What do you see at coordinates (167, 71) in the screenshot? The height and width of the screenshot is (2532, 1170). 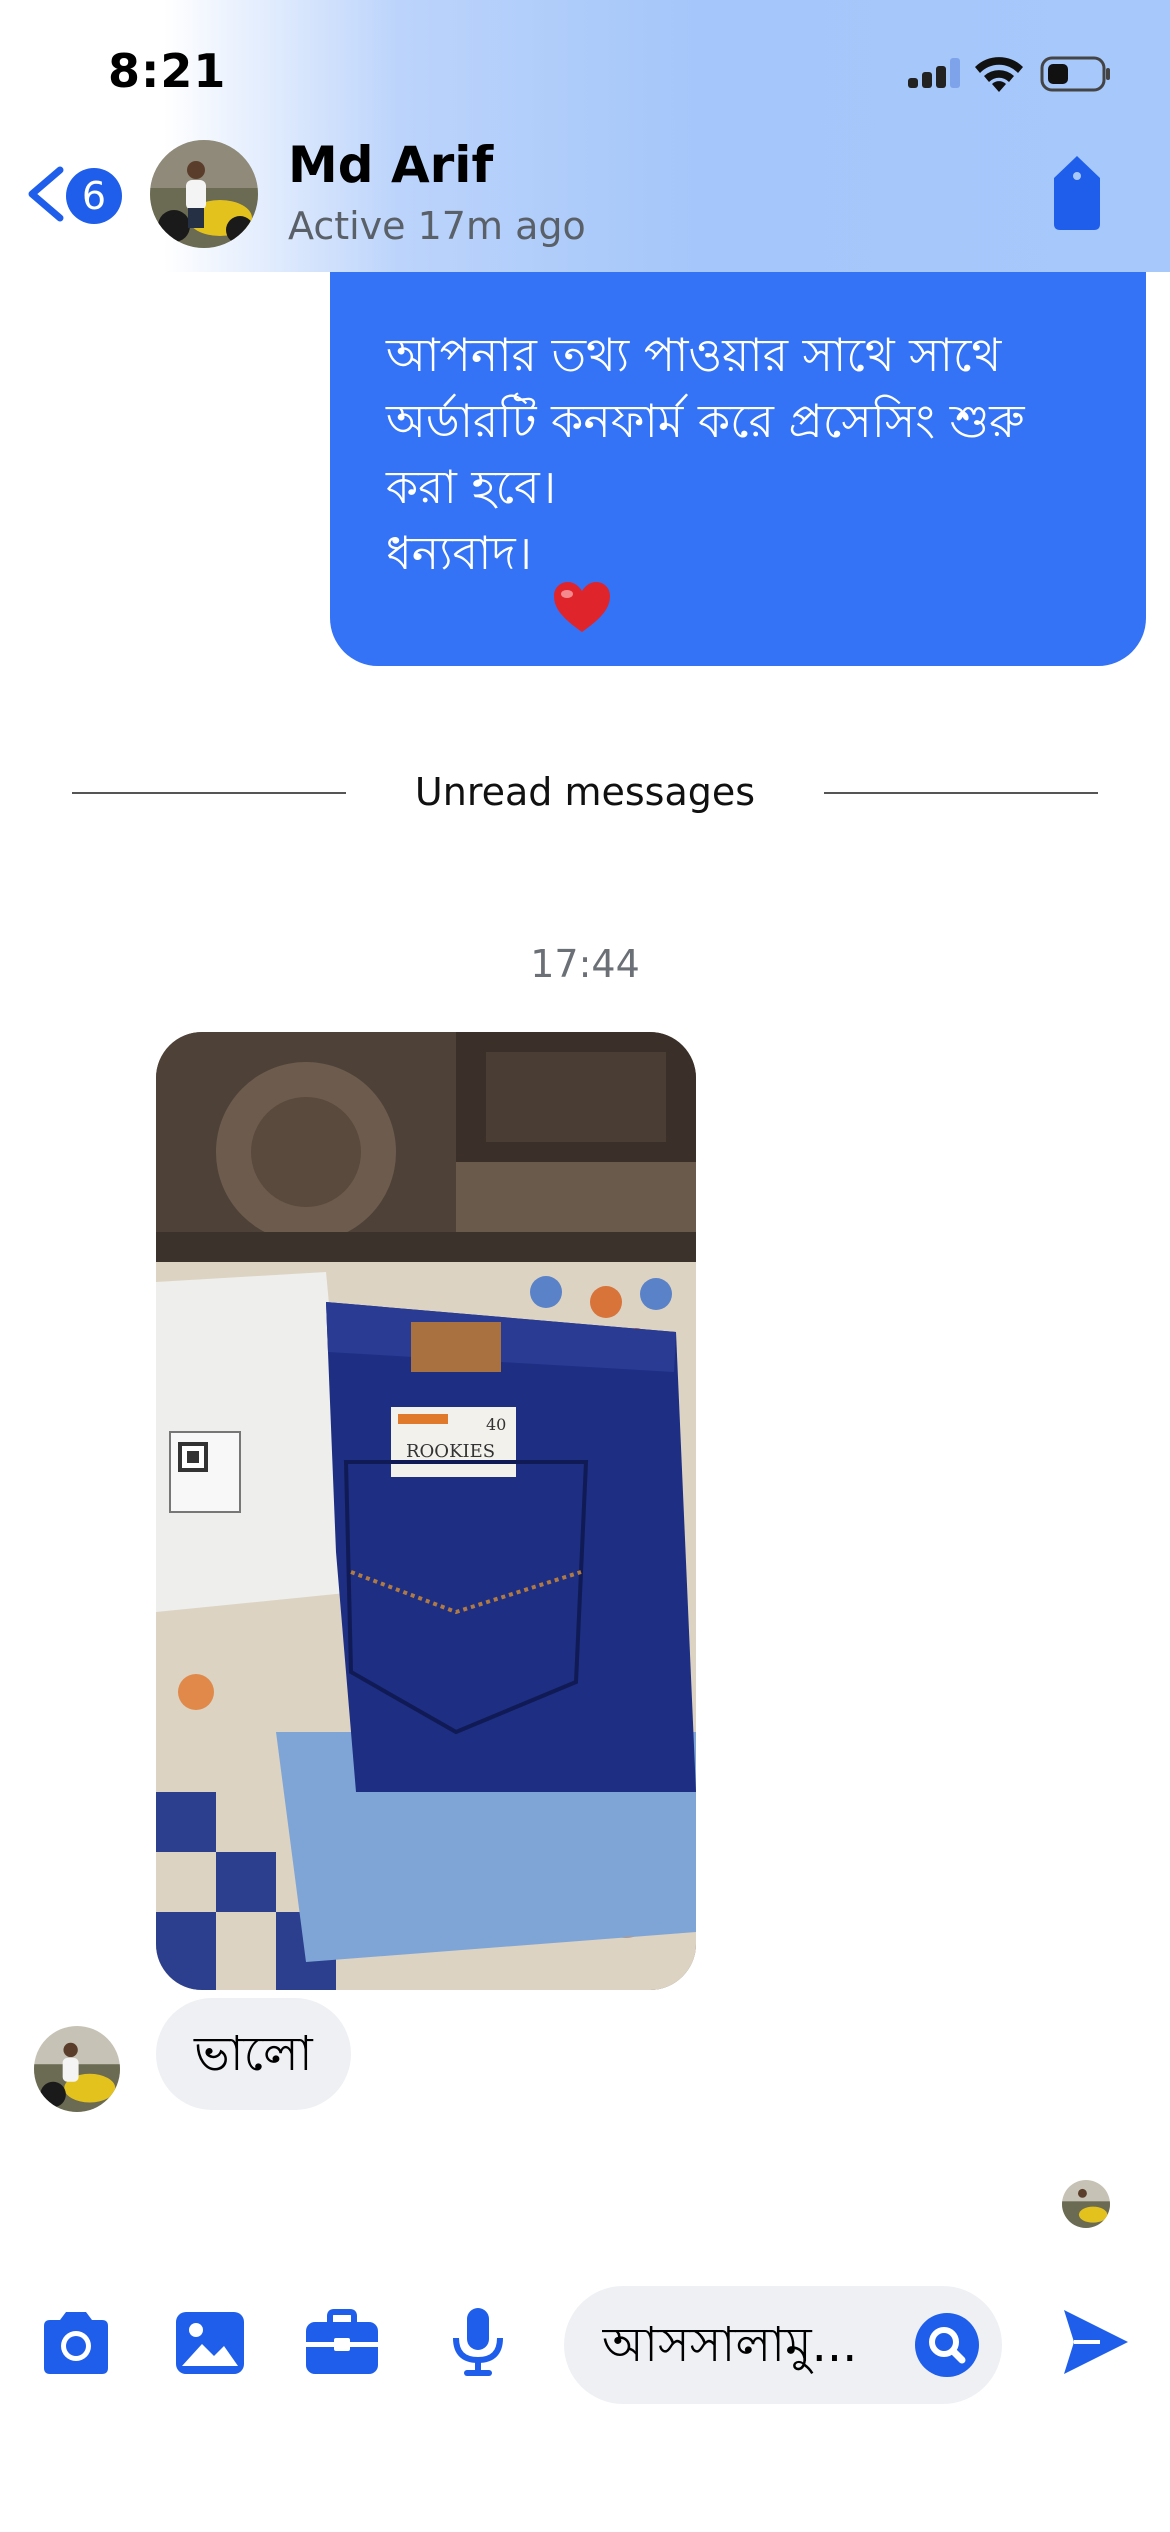 I see `status-time: 8:21` at bounding box center [167, 71].